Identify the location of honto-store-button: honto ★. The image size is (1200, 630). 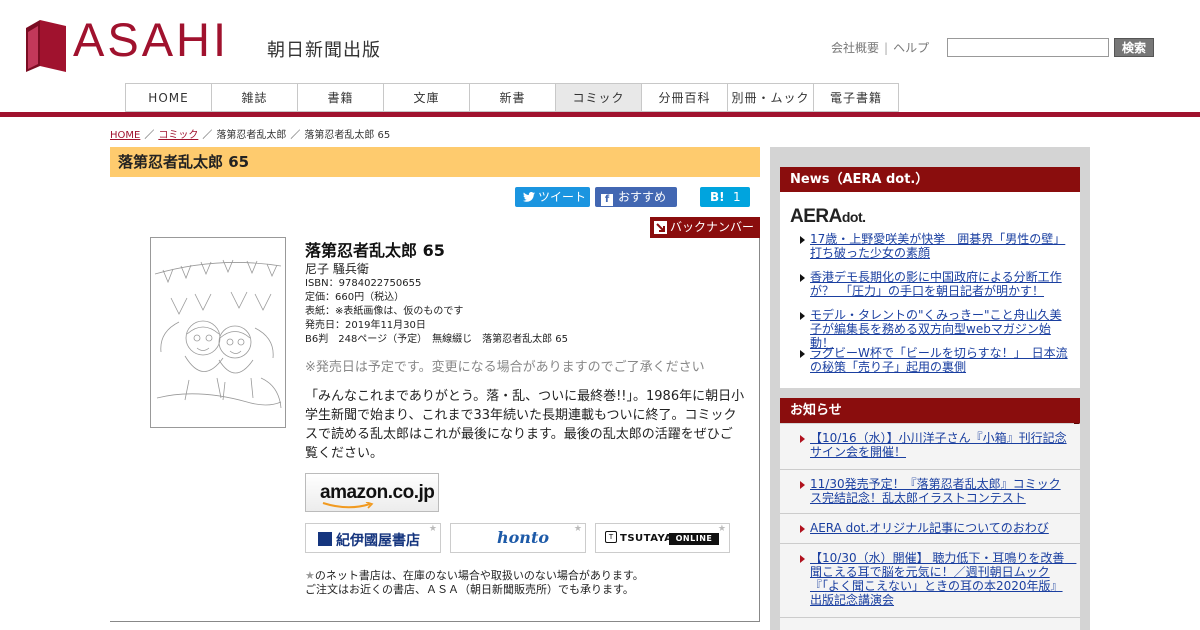
(518, 538).